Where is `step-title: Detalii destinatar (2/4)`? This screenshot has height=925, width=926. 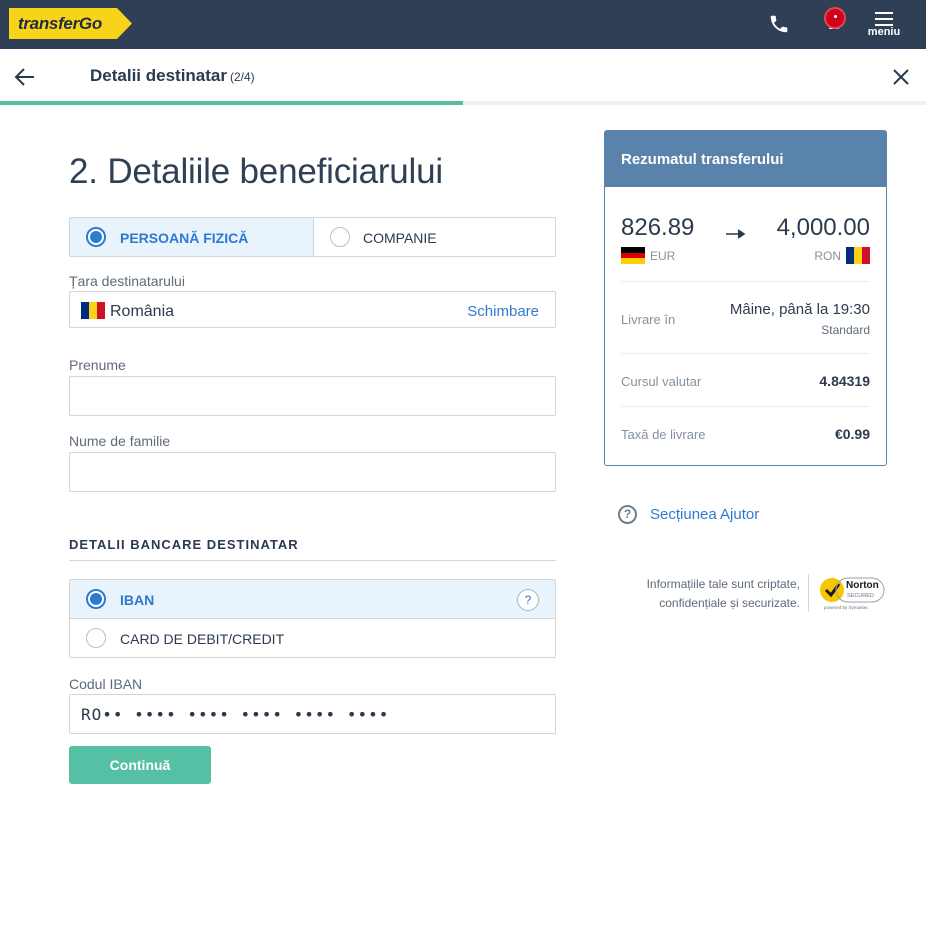 step-title: Detalii destinatar (2/4) is located at coordinates (172, 76).